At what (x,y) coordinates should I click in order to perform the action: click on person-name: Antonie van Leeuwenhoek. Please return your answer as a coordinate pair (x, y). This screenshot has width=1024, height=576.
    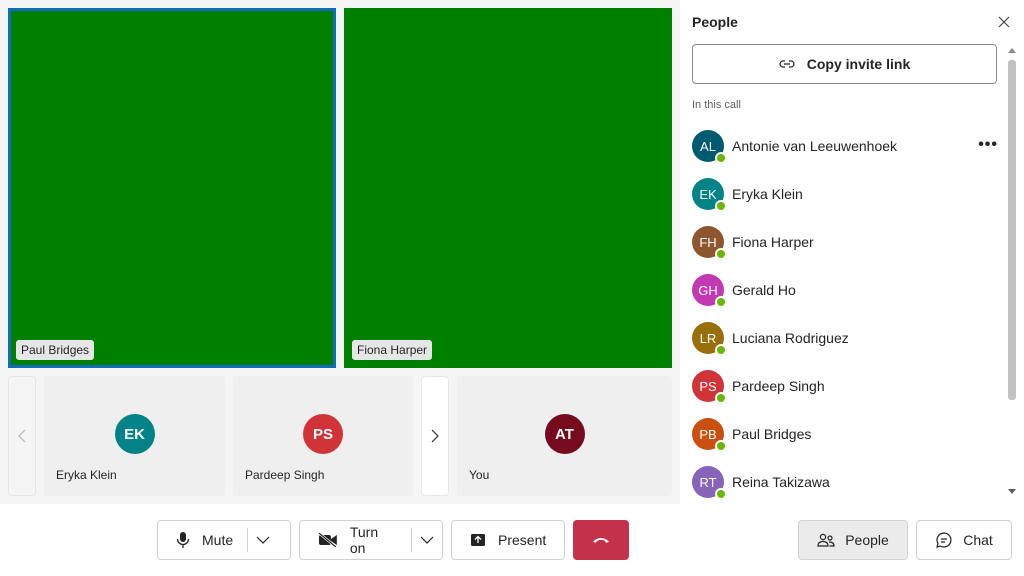
    Looking at the image, I should click on (815, 146).